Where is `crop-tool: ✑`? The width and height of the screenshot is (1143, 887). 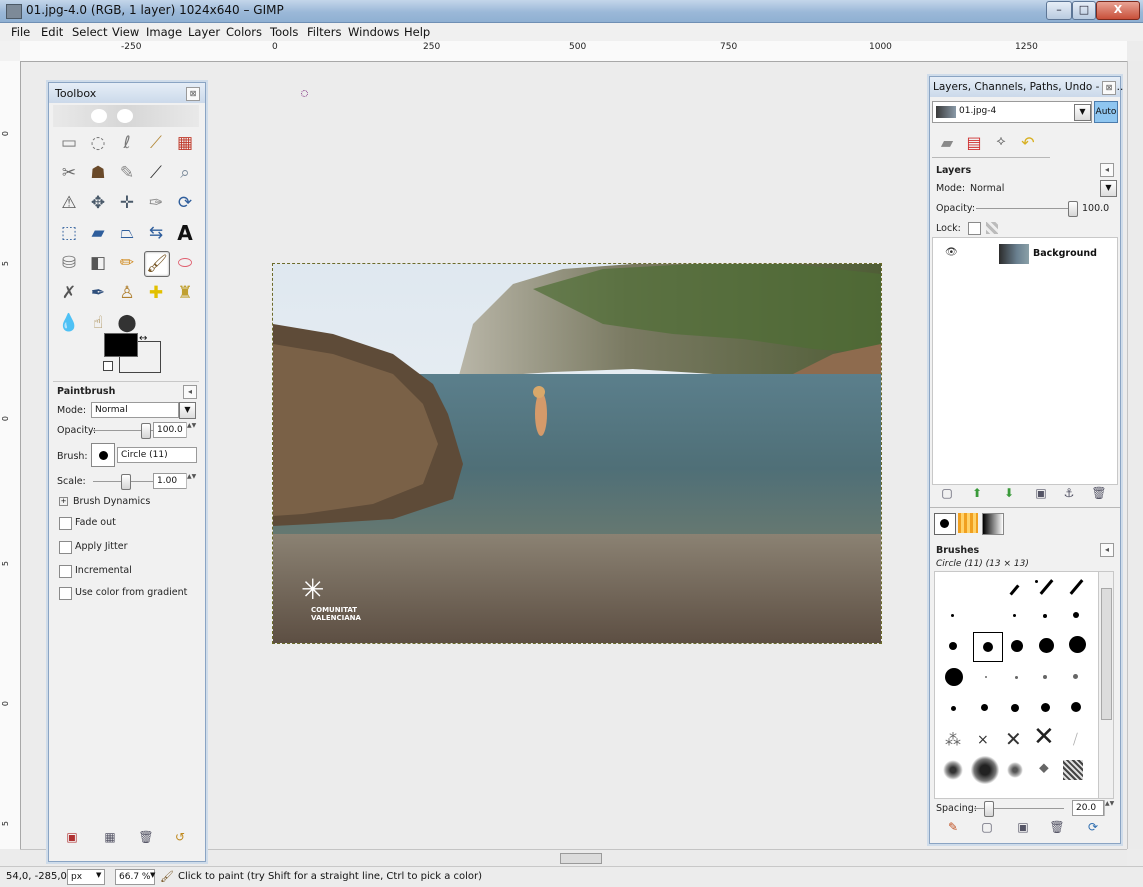
crop-tool: ✑ is located at coordinates (156, 203).